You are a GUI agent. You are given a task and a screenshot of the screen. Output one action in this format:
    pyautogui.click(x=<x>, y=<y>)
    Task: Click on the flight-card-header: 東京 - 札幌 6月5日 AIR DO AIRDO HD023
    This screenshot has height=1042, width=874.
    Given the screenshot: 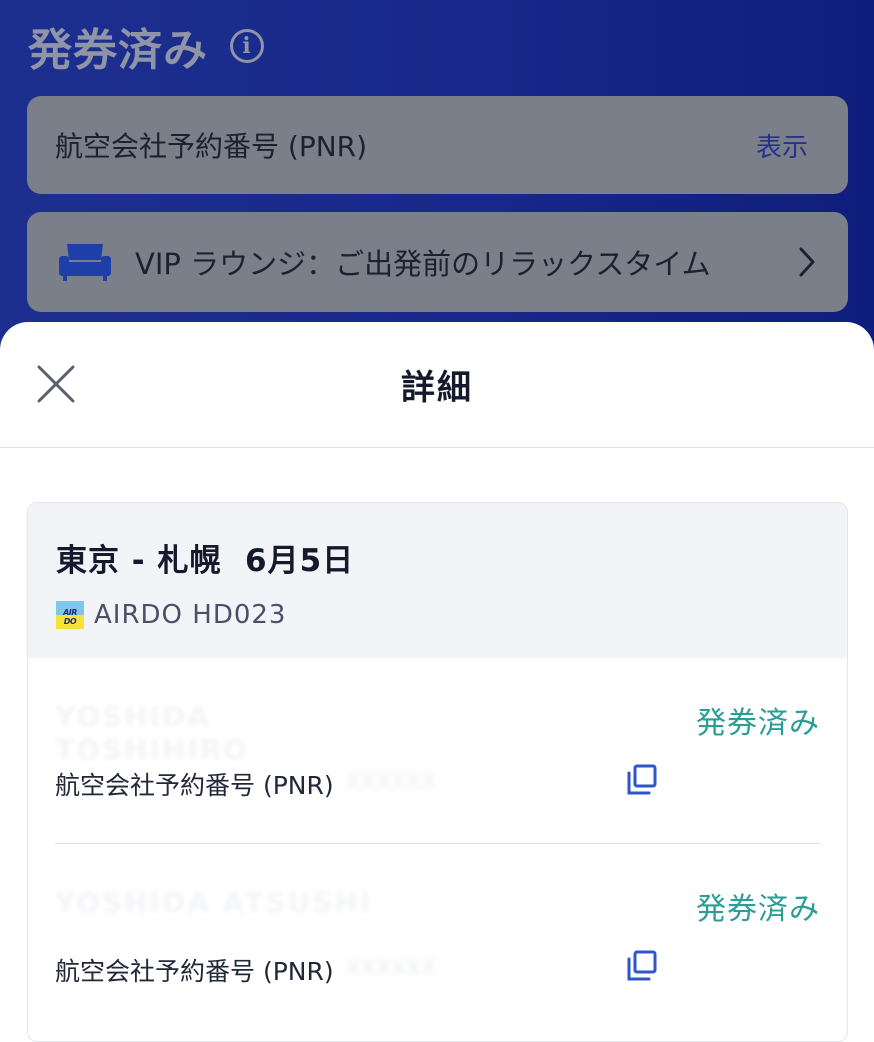 What is the action you would take?
    pyautogui.click(x=437, y=580)
    